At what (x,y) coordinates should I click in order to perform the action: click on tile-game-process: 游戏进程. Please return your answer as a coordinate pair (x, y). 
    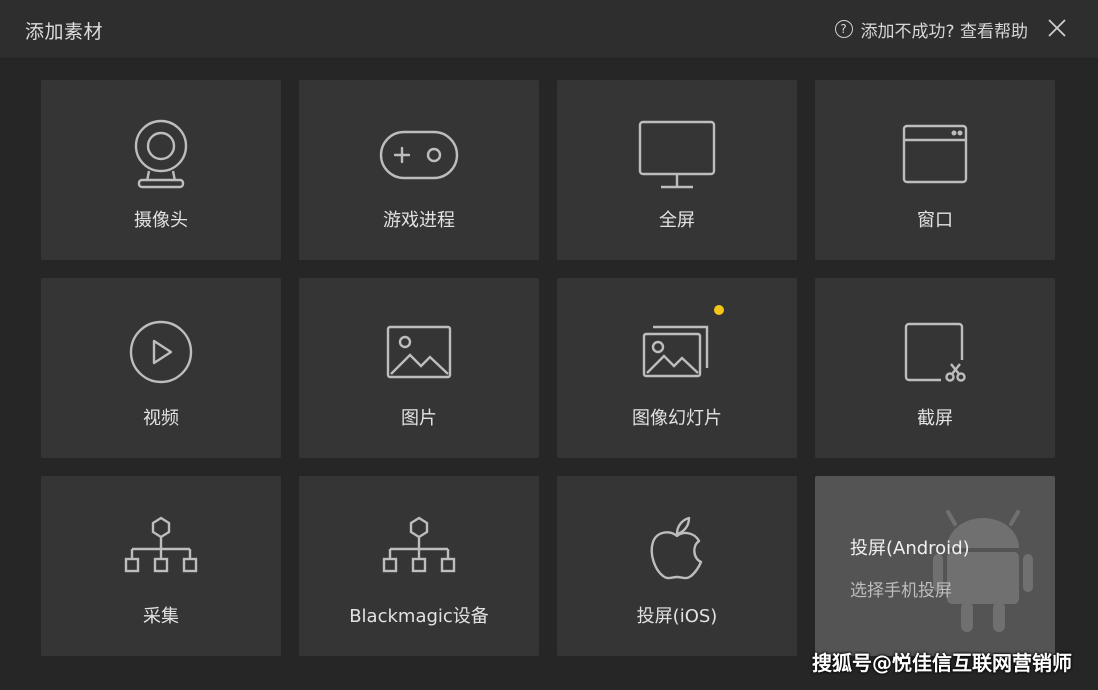
    Looking at the image, I should click on (419, 170).